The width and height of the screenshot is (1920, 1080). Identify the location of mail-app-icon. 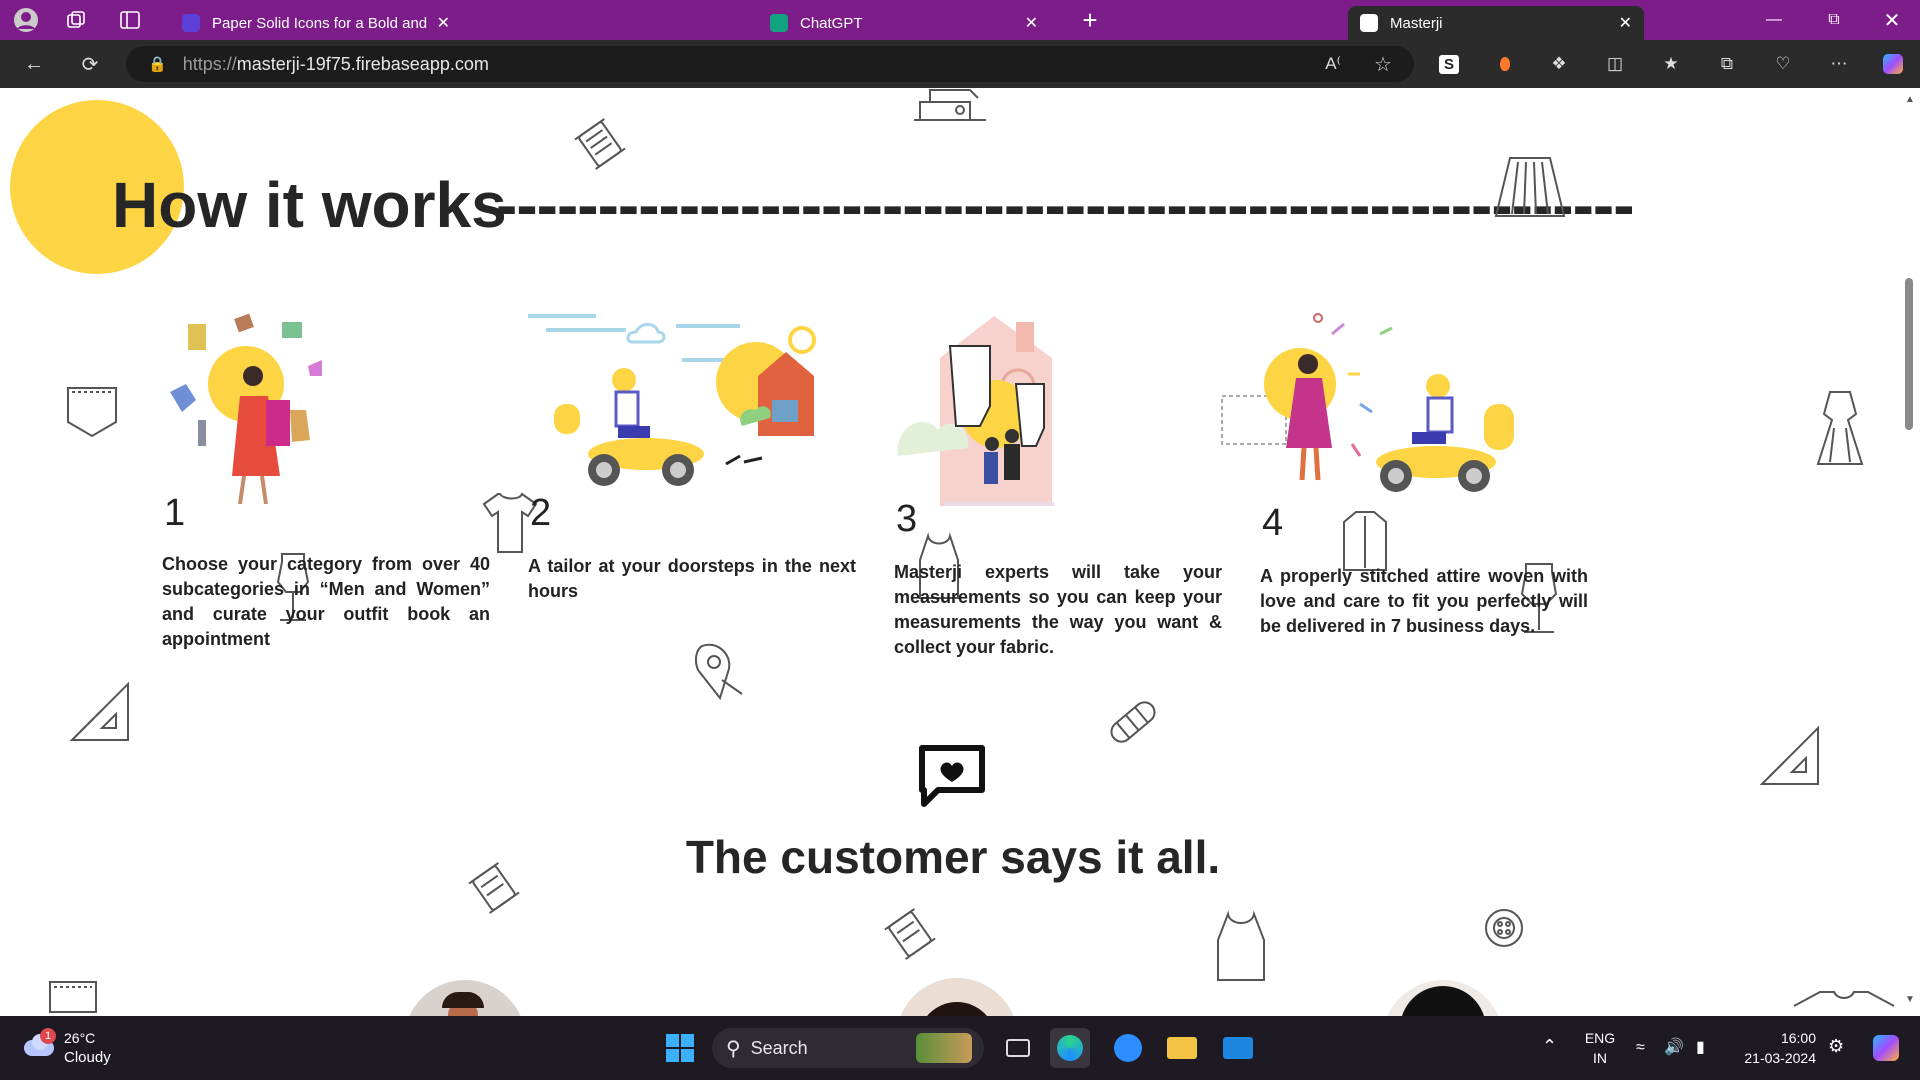
(1238, 1048).